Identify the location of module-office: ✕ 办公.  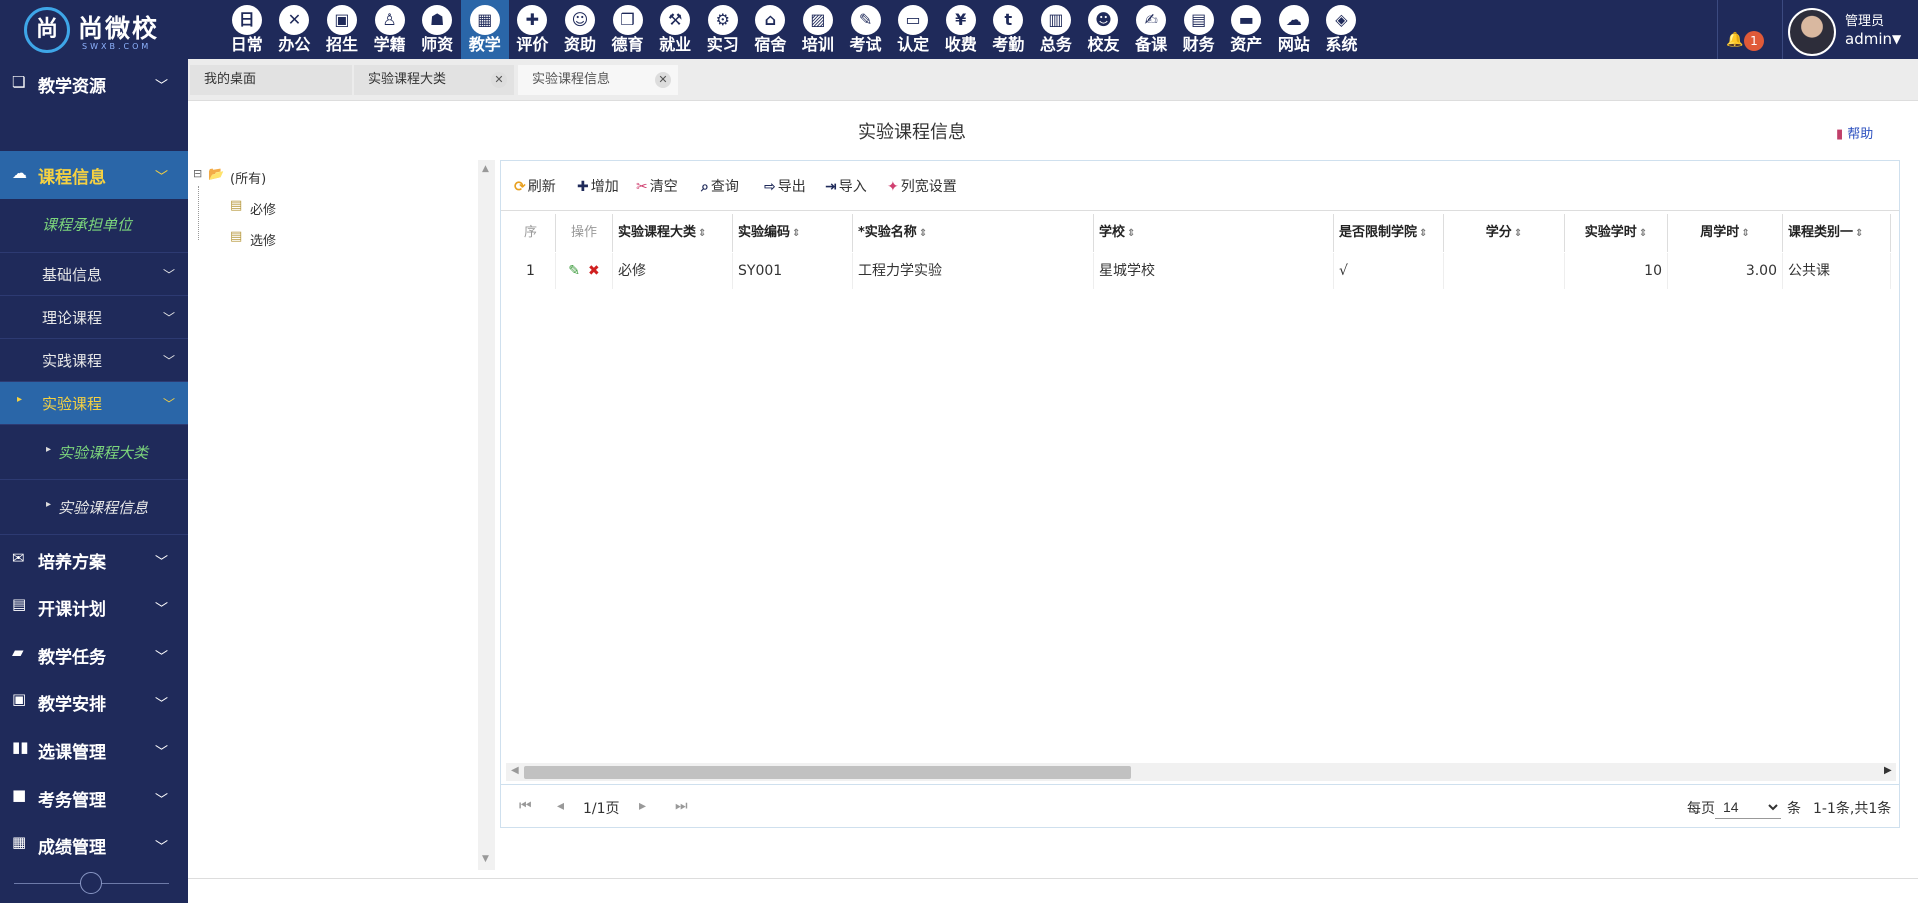
(295, 29).